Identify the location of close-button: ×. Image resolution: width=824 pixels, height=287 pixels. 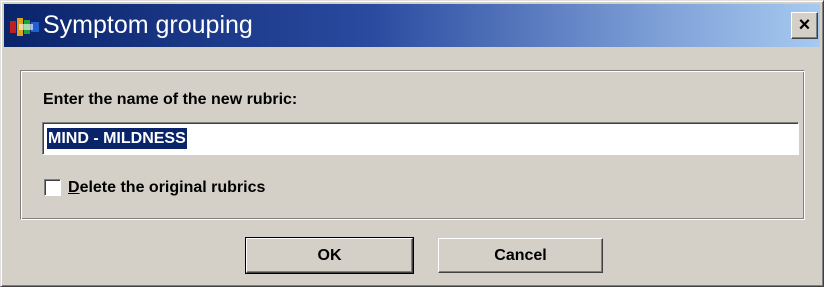
(804, 25).